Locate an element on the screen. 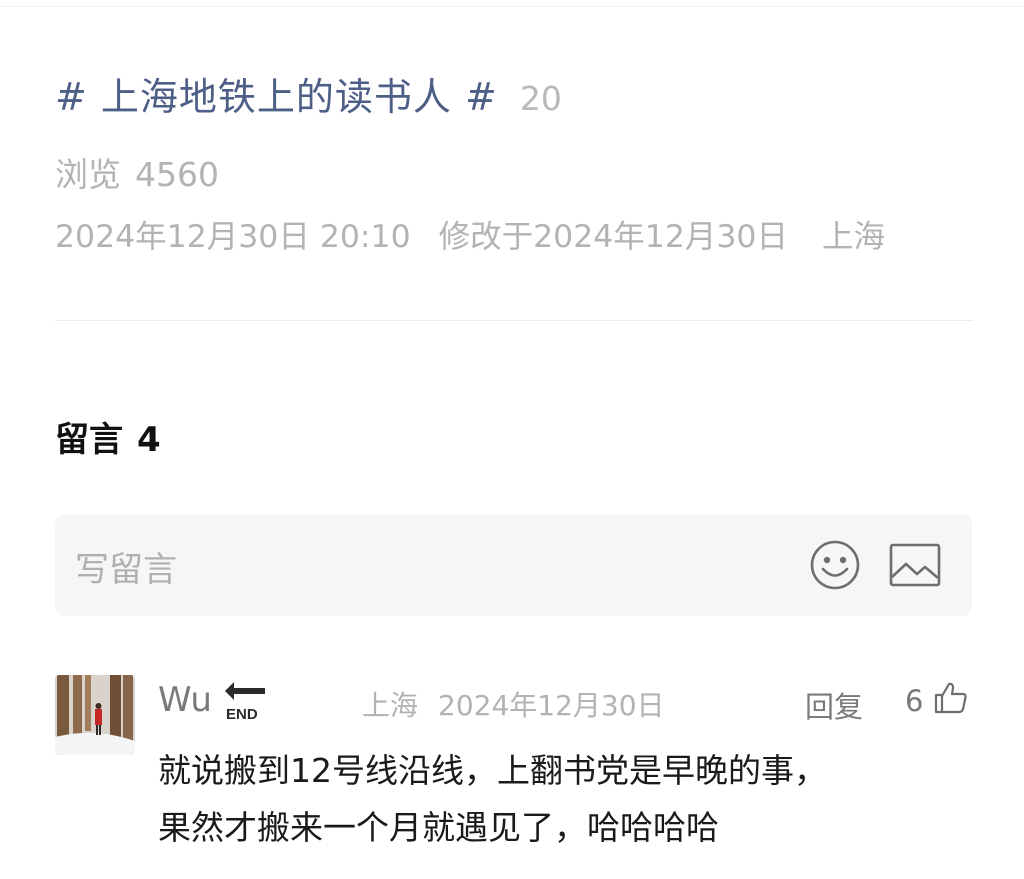  topic-count: 20 is located at coordinates (540, 98).